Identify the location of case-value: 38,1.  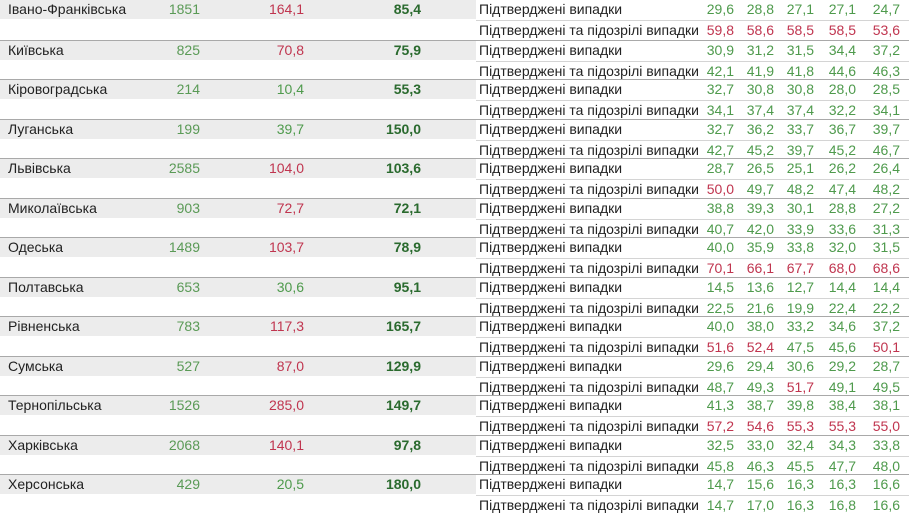
(886, 405).